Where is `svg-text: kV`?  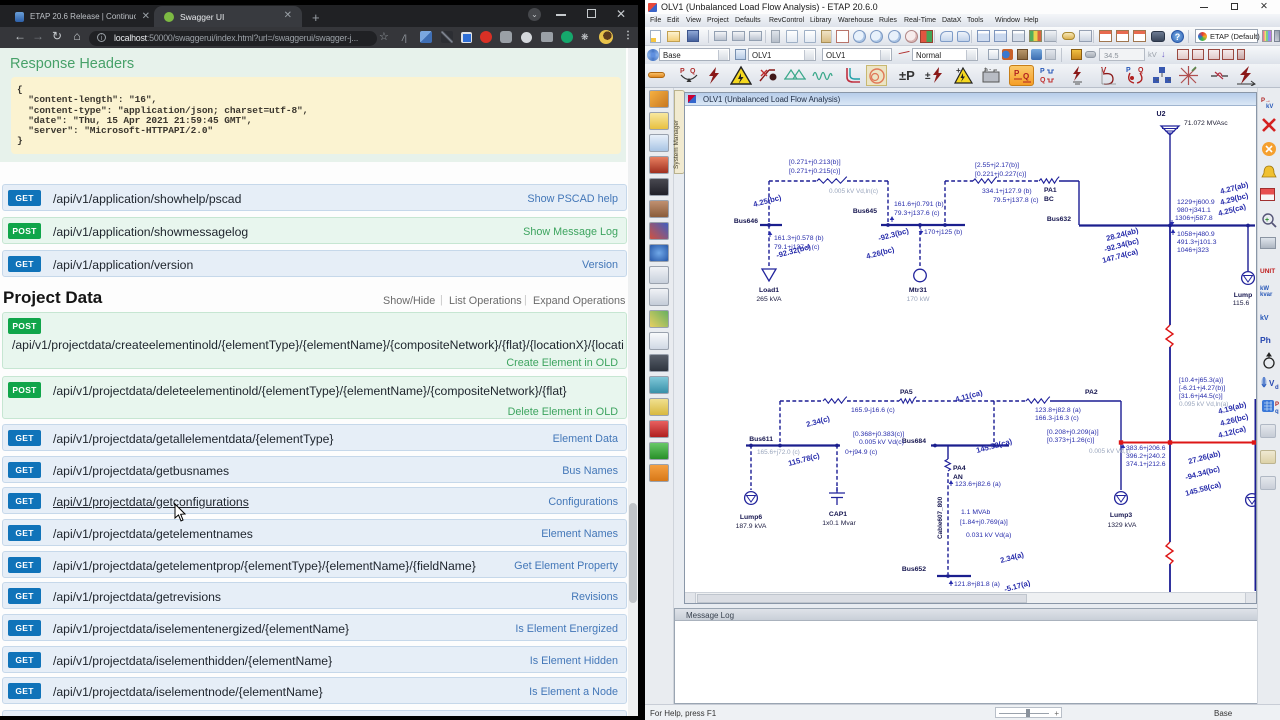 svg-text: kV is located at coordinates (1269, 106).